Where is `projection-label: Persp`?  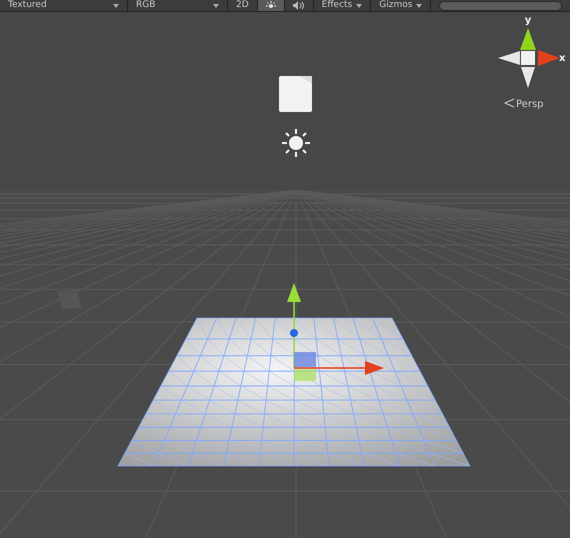
projection-label: Persp is located at coordinates (530, 104).